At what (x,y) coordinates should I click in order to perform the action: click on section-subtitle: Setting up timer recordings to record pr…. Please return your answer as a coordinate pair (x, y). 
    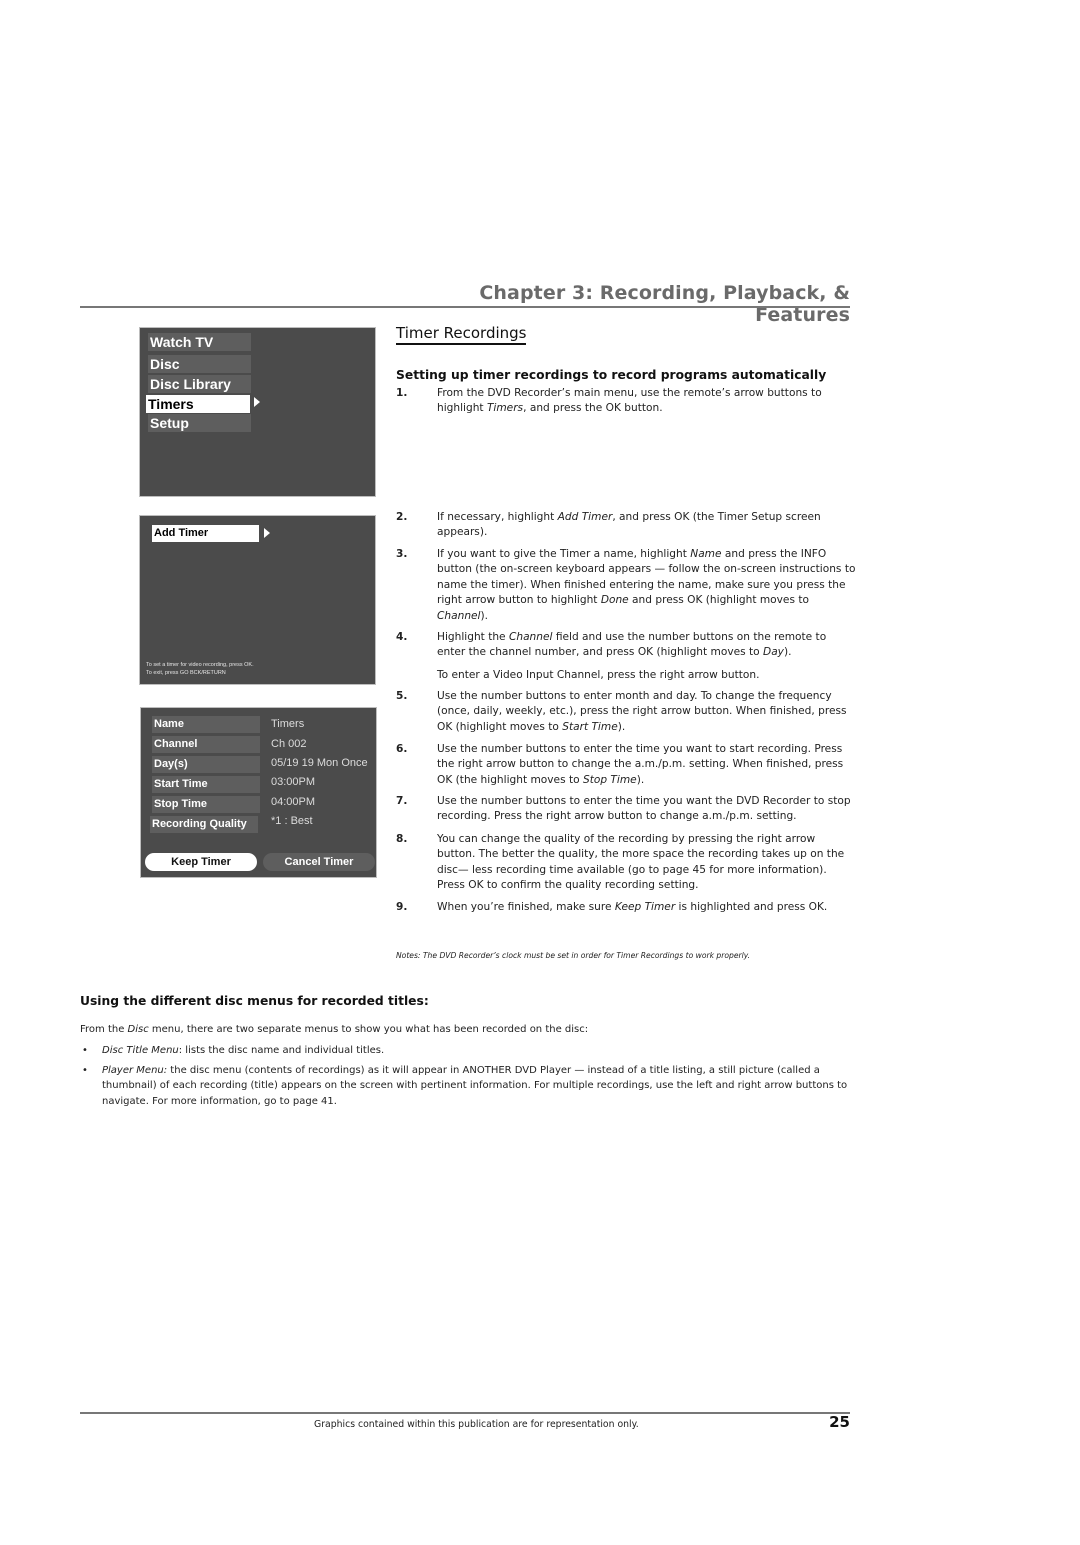
    Looking at the image, I should click on (611, 375).